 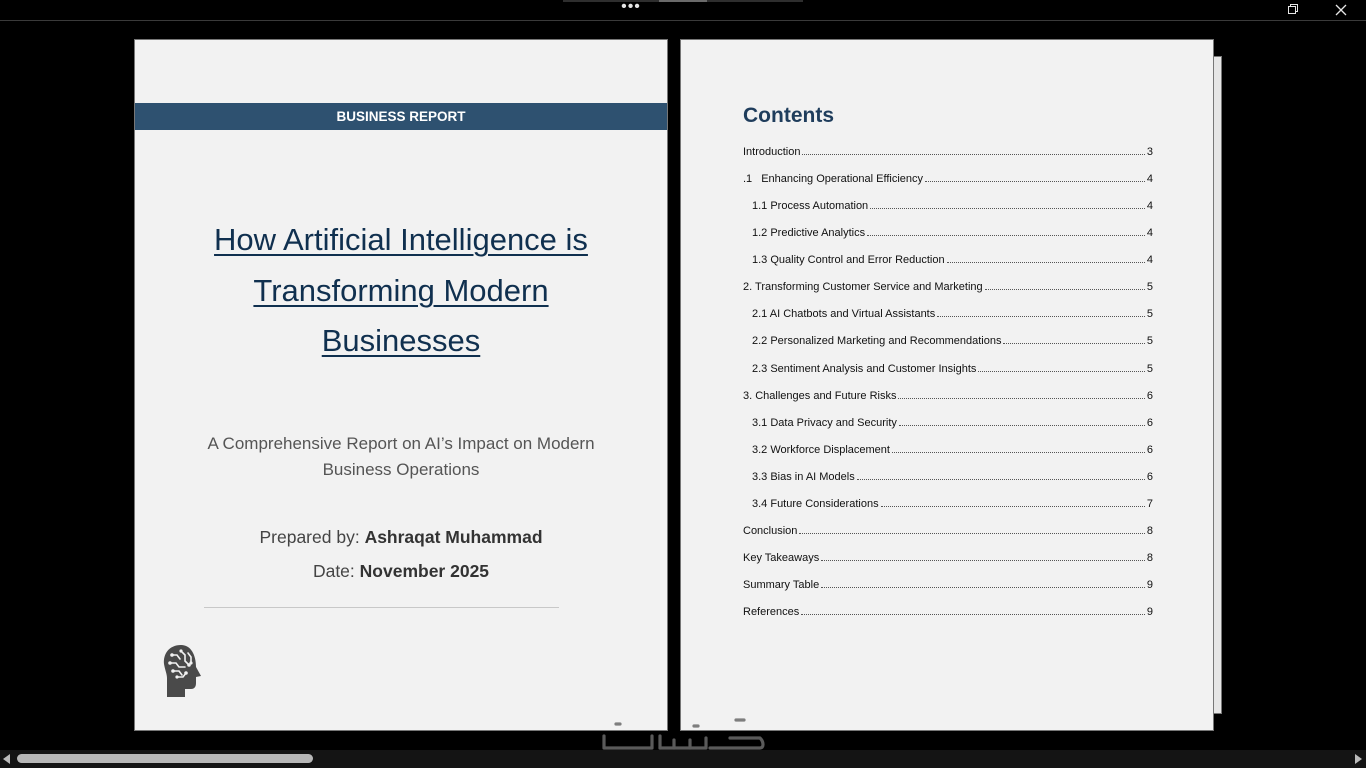 I want to click on toc-entry-text: Conclusion, so click(x=770, y=531).